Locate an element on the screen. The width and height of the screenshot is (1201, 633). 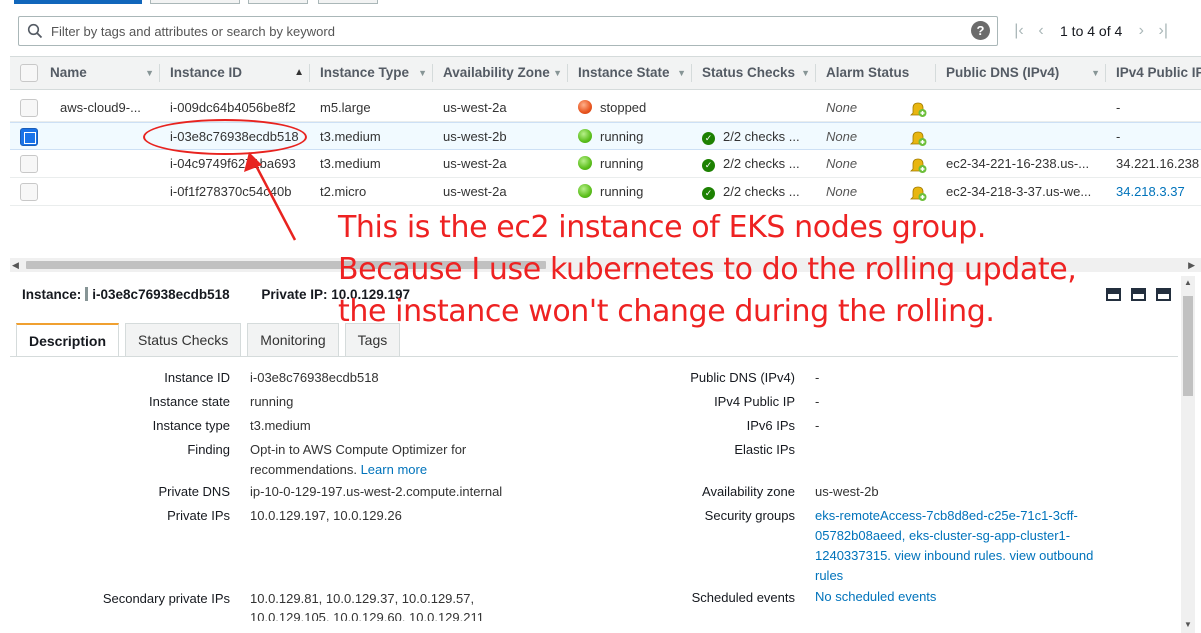
field-value-scheduled-events: No scheduled events is located at coordinates (875, 597).